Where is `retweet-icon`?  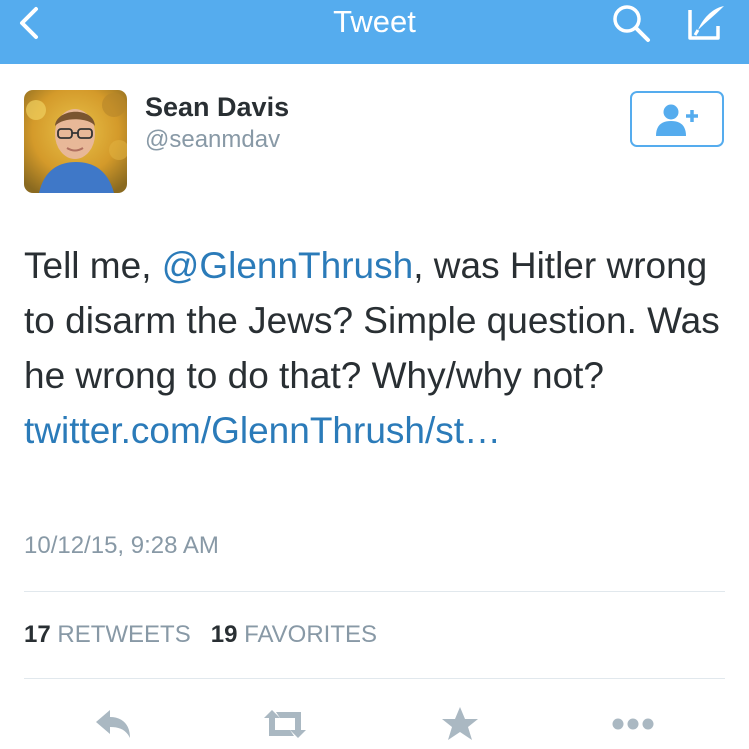 retweet-icon is located at coordinates (285, 724).